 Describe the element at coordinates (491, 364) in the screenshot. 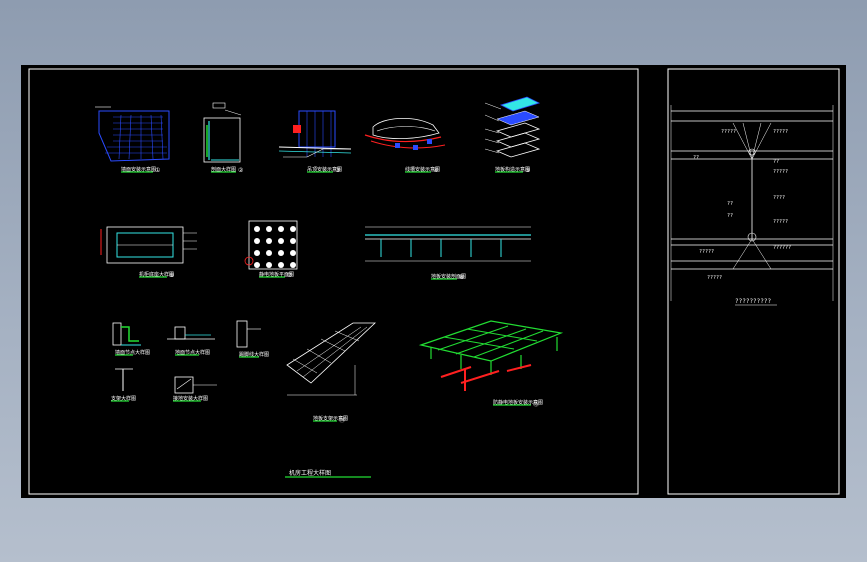

I see `detail-antistatic-floor: 防静电地板安装示意图 ⑮` at that location.